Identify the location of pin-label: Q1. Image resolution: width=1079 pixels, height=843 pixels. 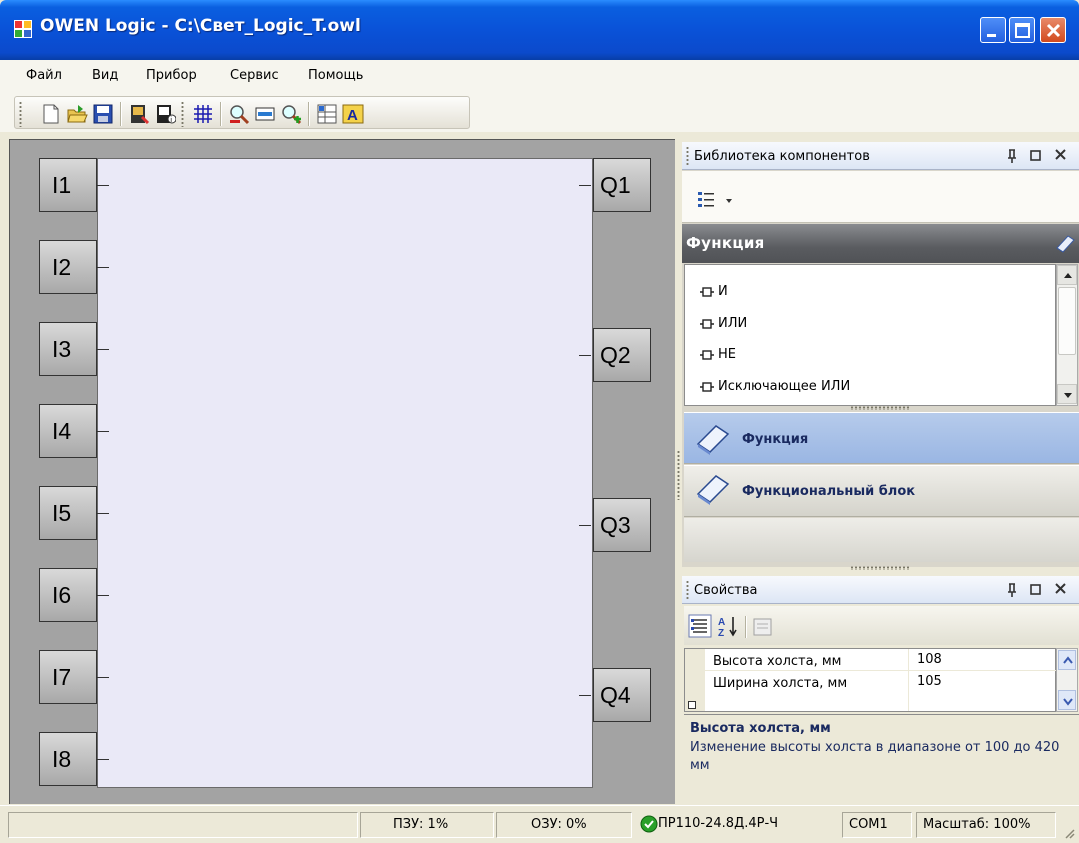
(615, 185).